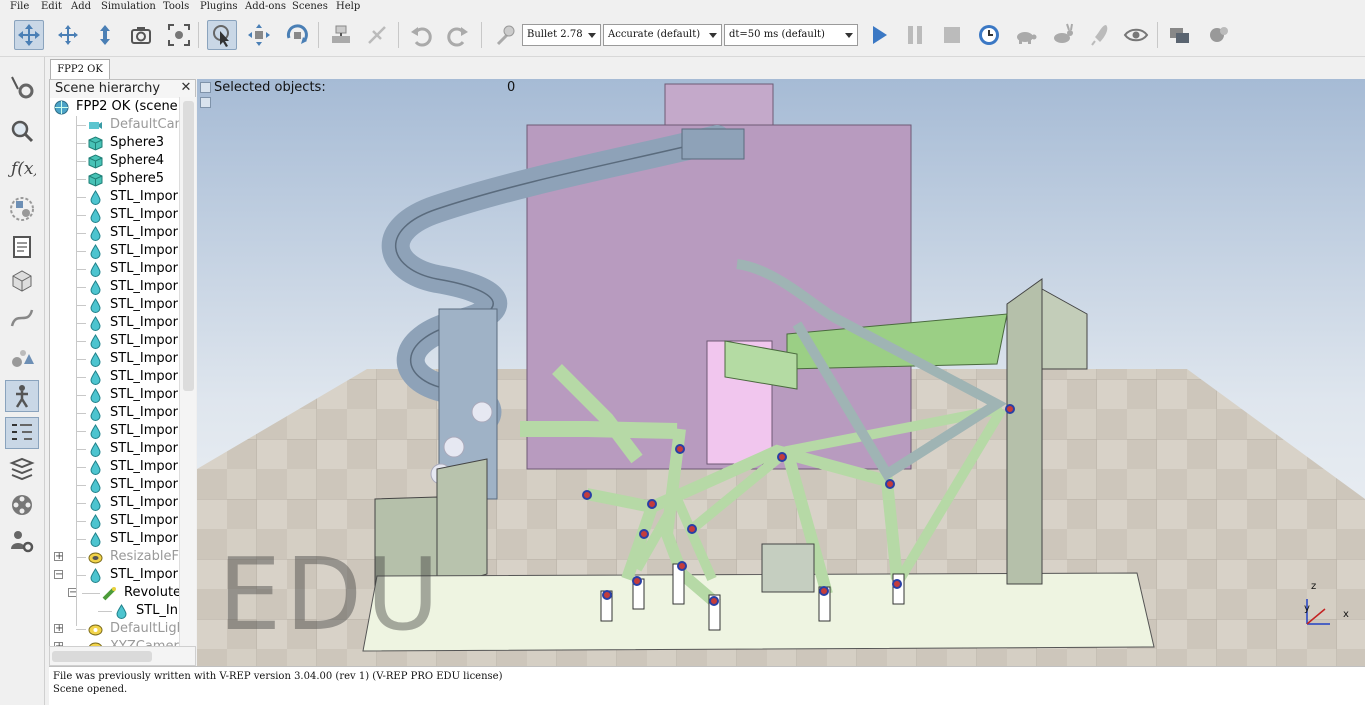 The image size is (1365, 705). Describe the element at coordinates (22, 541) in the screenshot. I see `user-settings-button` at that location.